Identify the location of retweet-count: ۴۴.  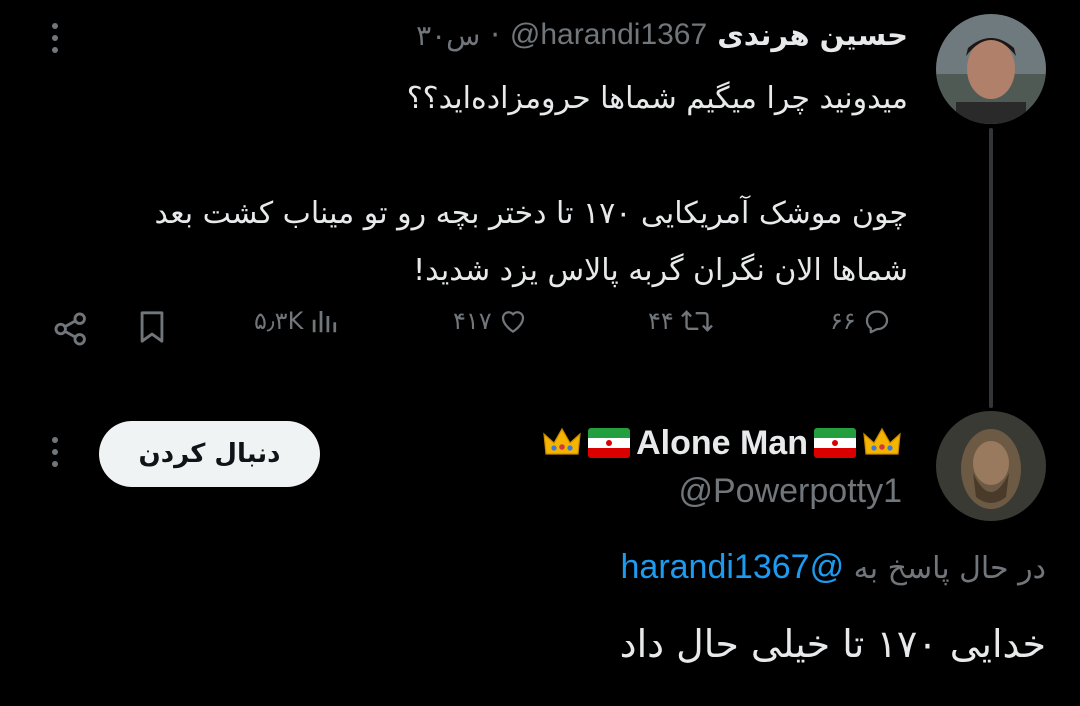
(661, 321).